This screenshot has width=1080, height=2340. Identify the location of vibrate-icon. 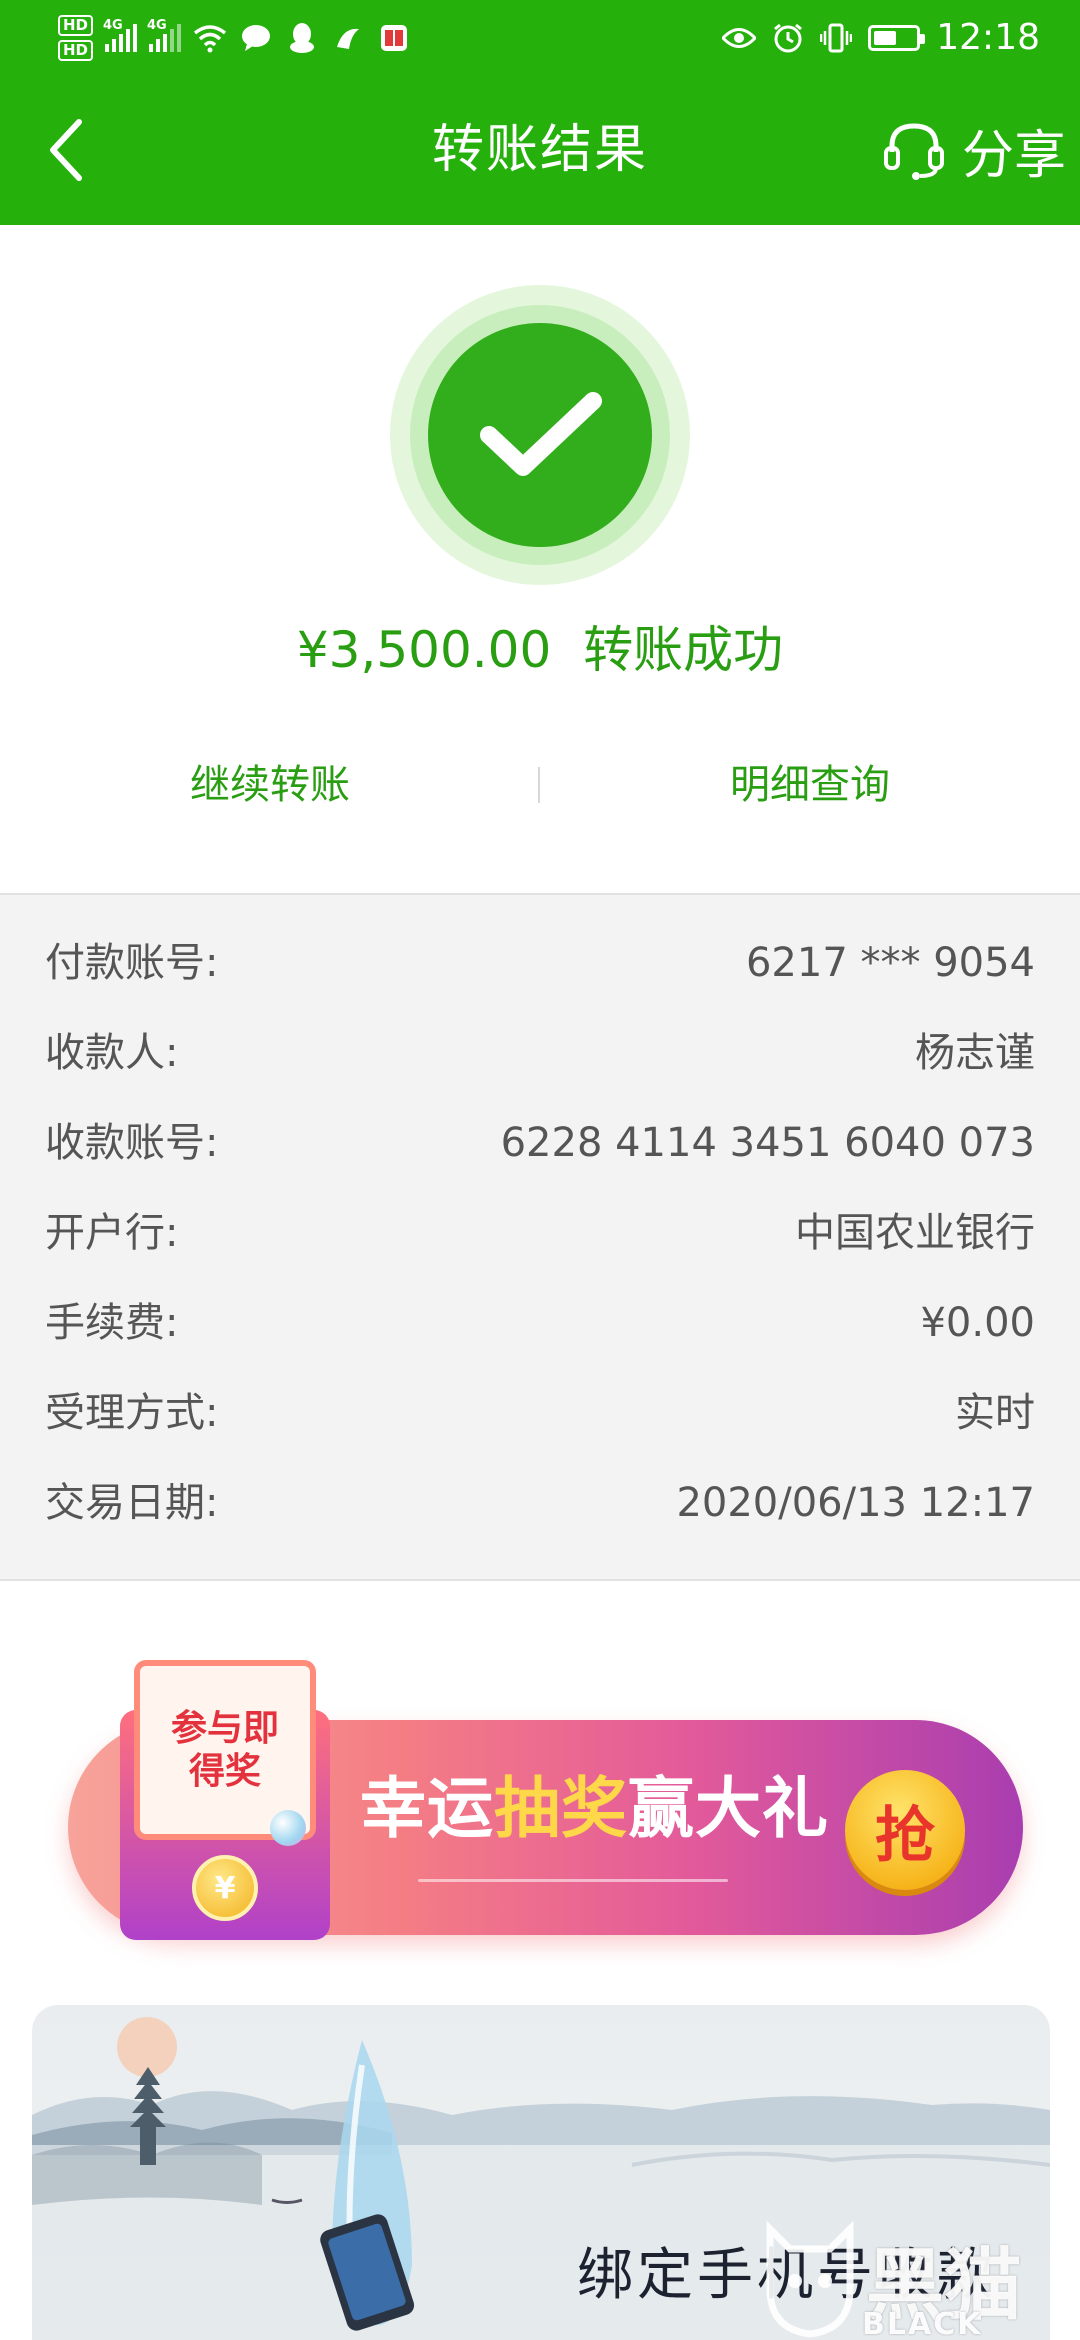
(836, 37).